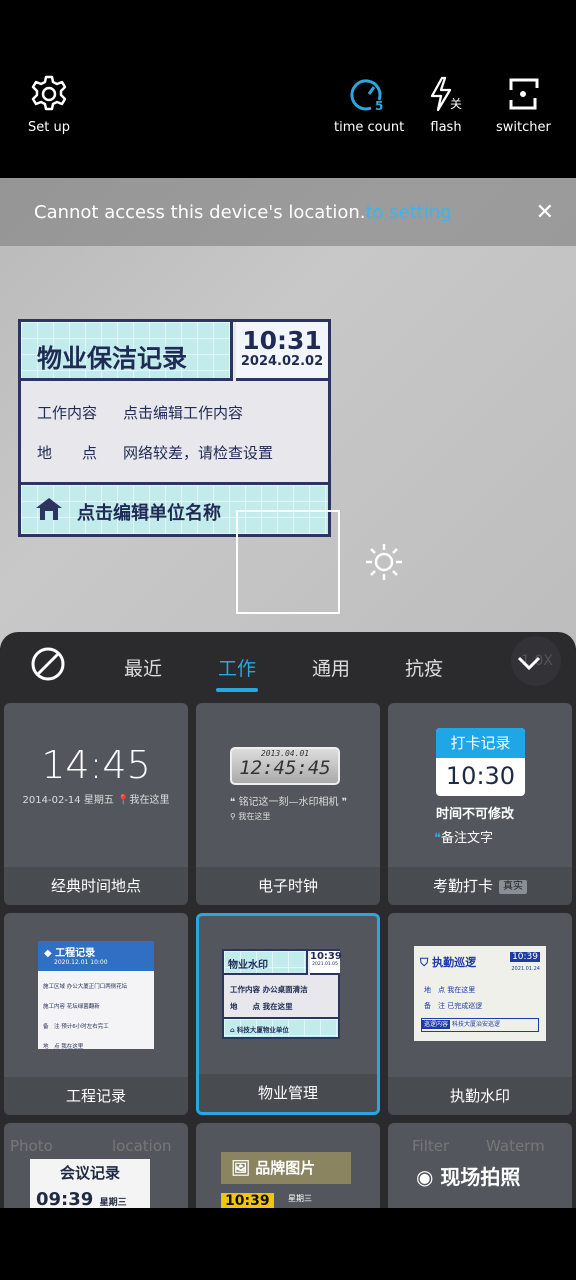 The height and width of the screenshot is (1280, 576). Describe the element at coordinates (480, 1177) in the screenshot. I see `preview-head: 现场拍照` at that location.